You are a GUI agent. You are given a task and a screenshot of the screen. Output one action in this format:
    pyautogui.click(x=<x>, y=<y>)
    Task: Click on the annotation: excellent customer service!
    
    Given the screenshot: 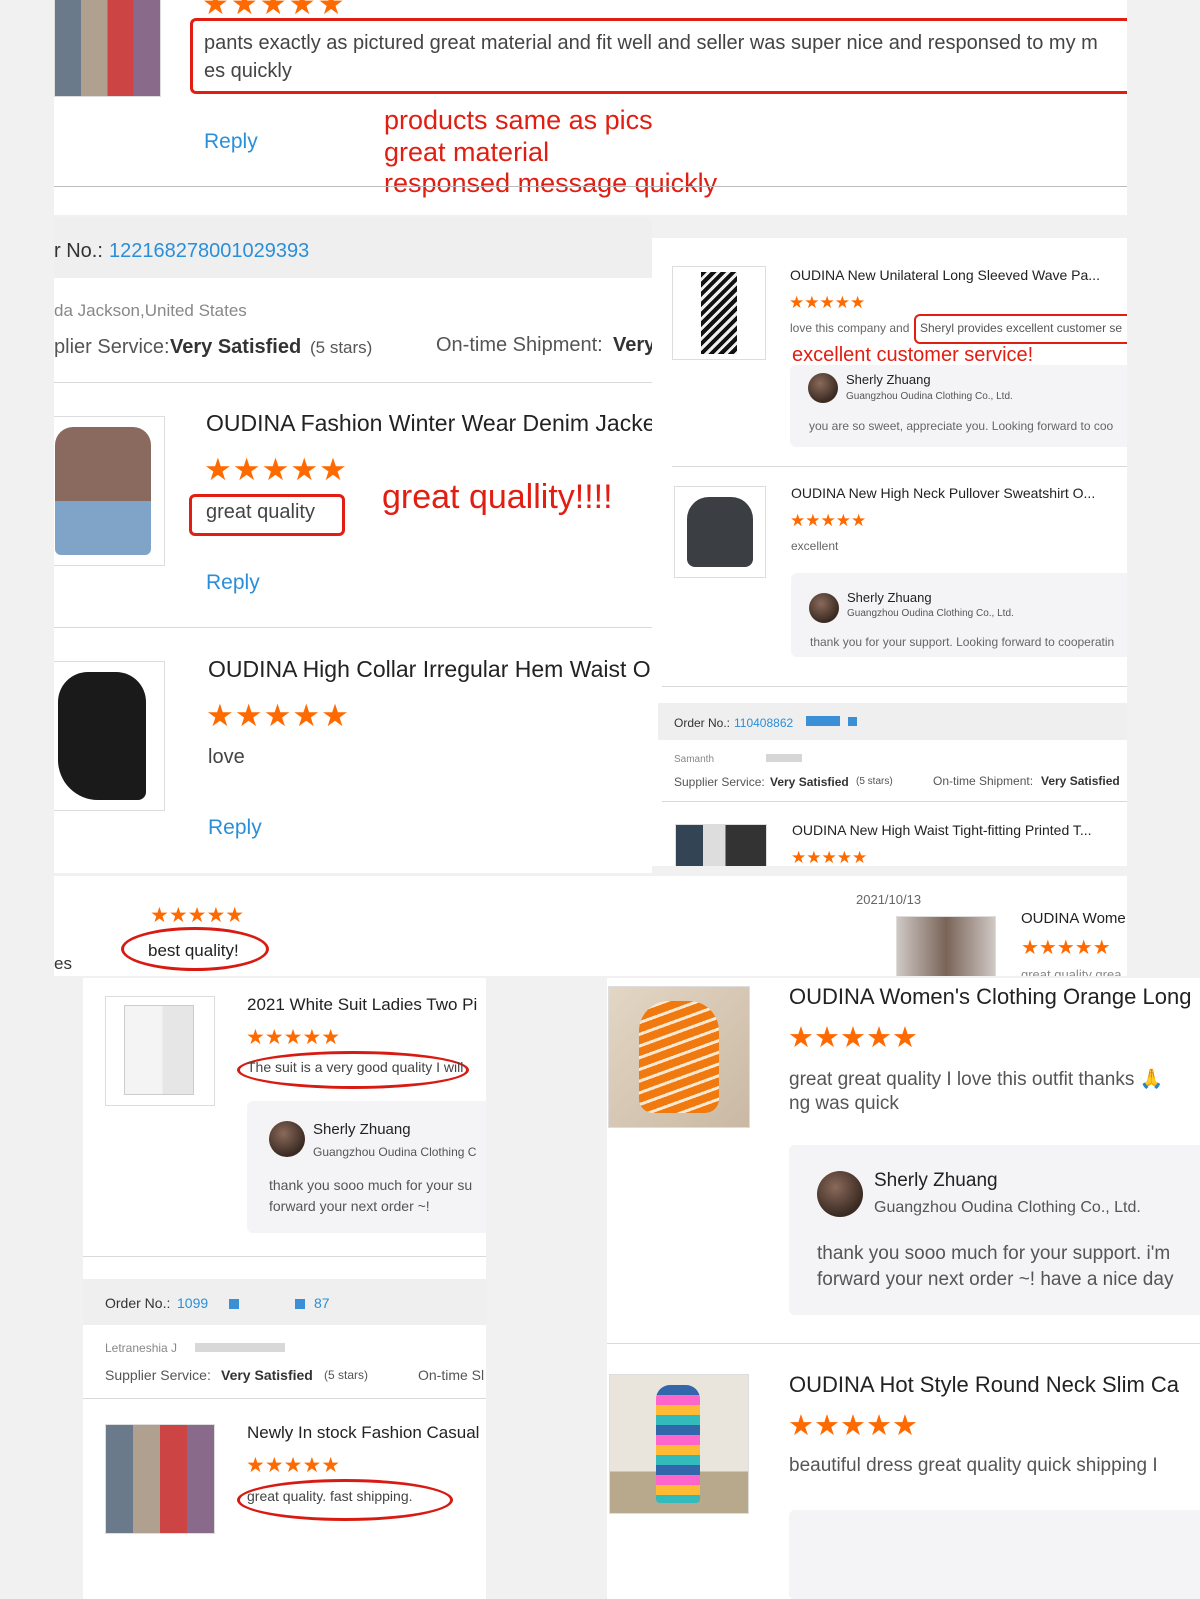 What is the action you would take?
    pyautogui.click(x=913, y=355)
    